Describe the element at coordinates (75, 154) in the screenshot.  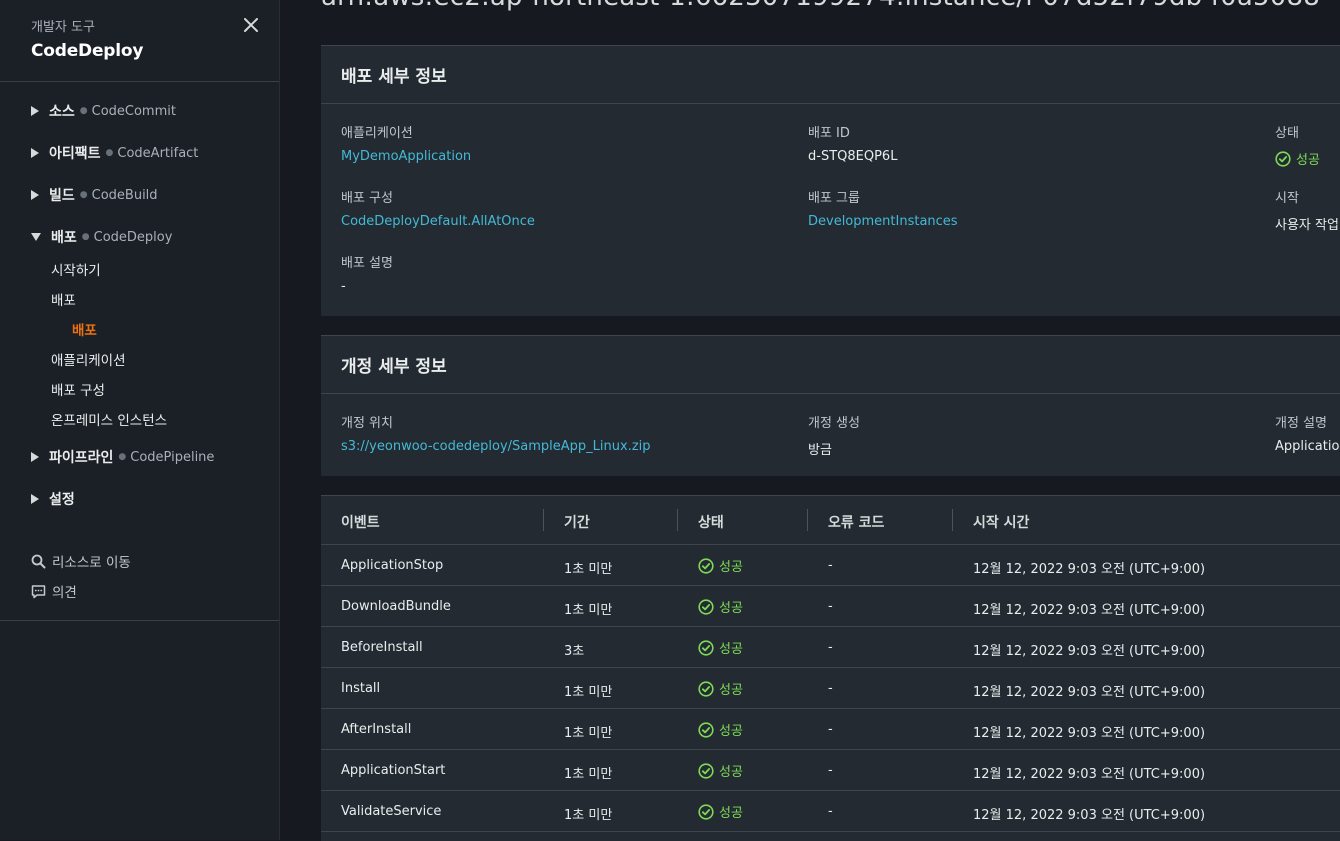
I see `nav-group-label: 아티팩트` at that location.